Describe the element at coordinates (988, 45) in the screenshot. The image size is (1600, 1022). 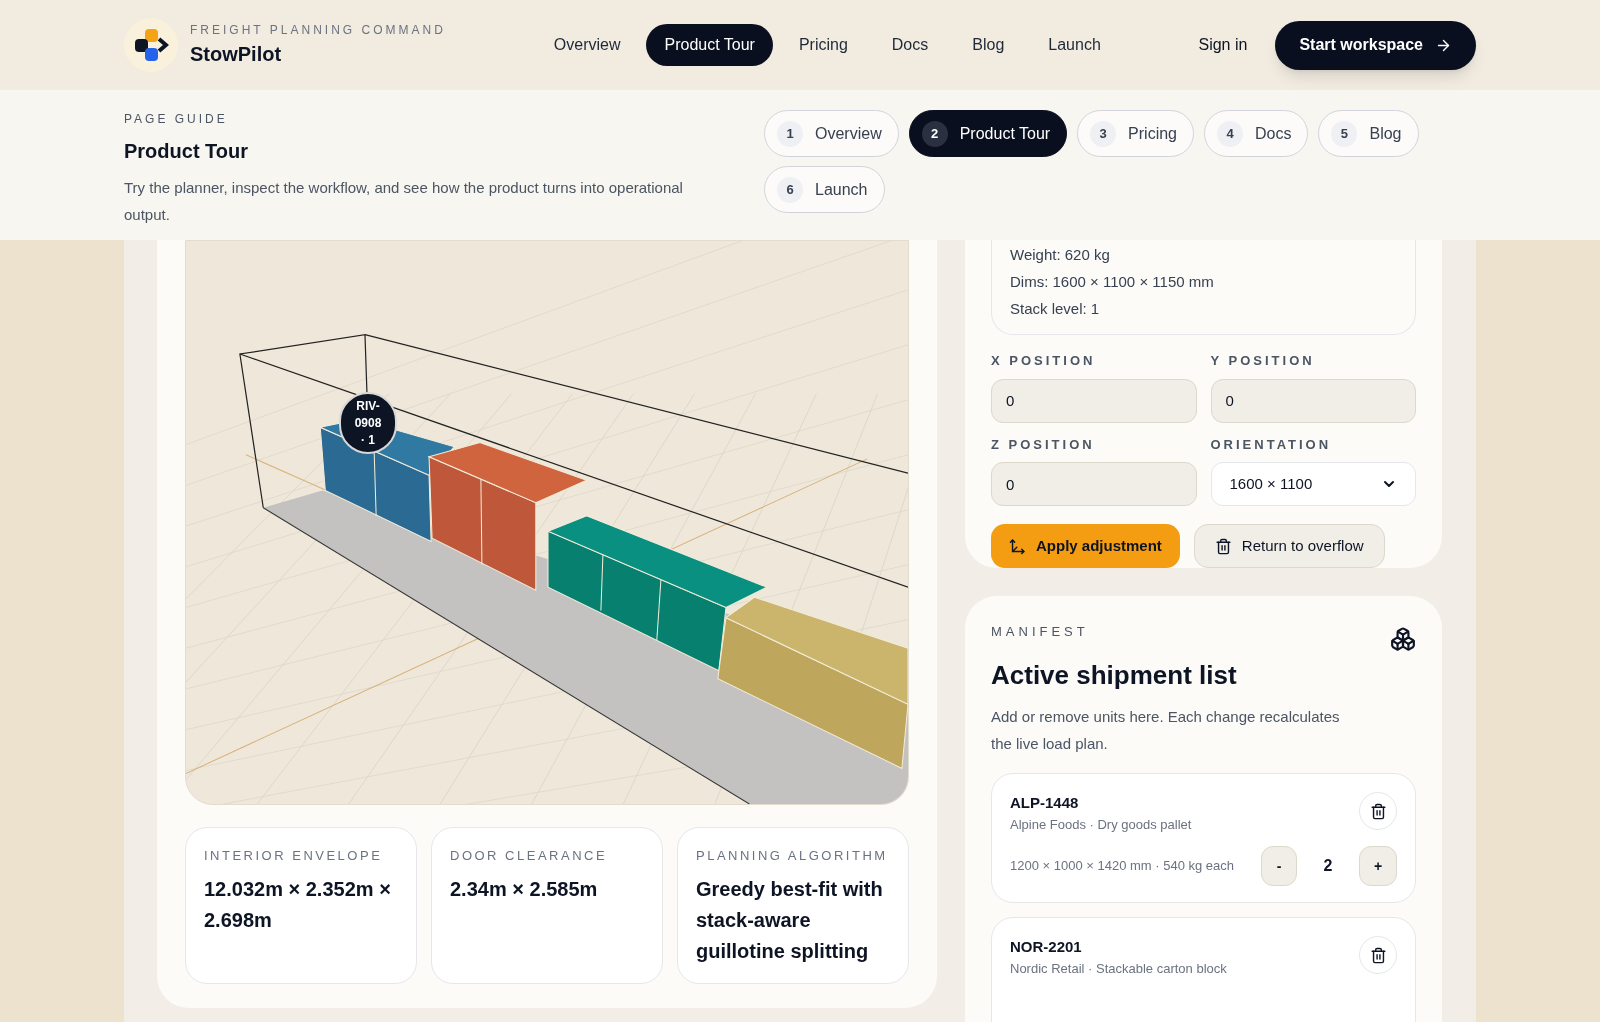
I see `nav-link: Blog` at that location.